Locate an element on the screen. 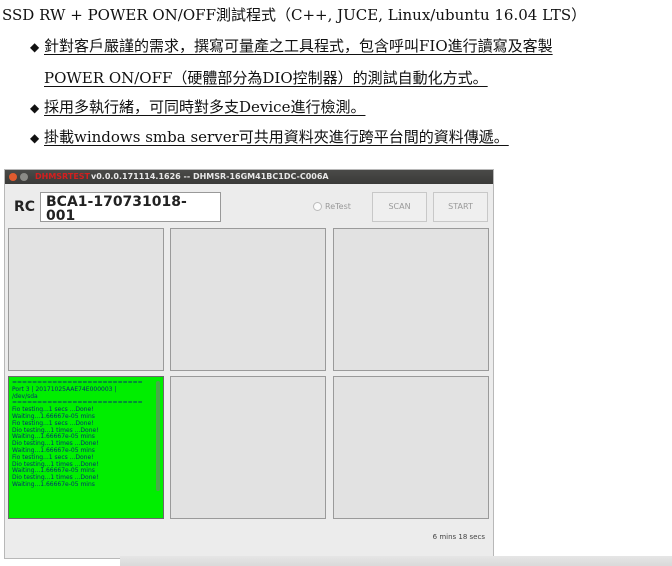  close-window-icon is located at coordinates (13, 177).